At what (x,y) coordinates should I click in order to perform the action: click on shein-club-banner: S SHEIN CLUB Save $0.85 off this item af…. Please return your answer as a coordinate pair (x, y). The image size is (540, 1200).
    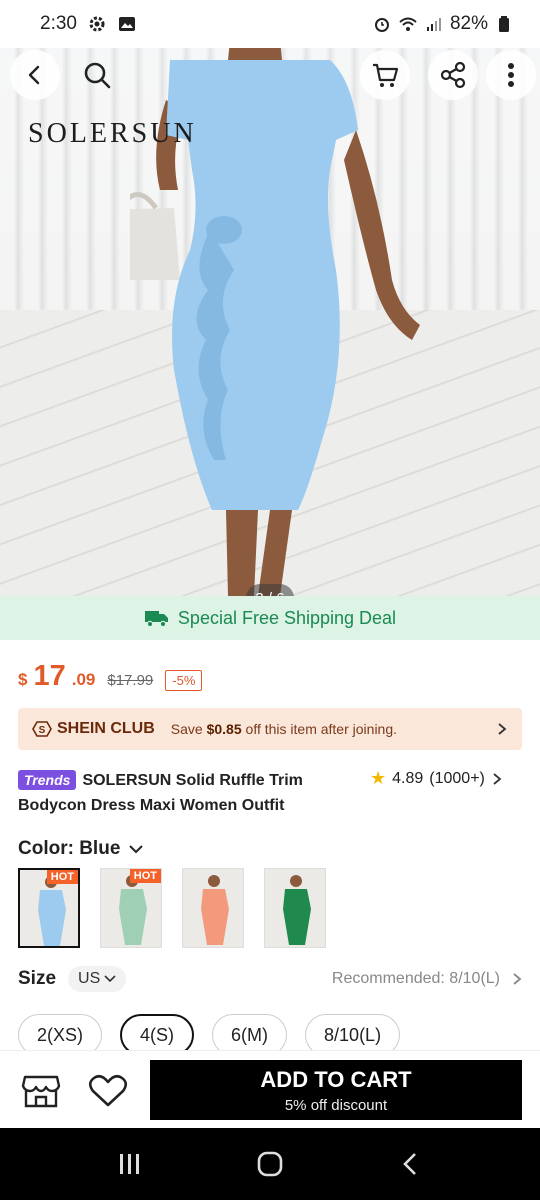
    Looking at the image, I should click on (270, 729).